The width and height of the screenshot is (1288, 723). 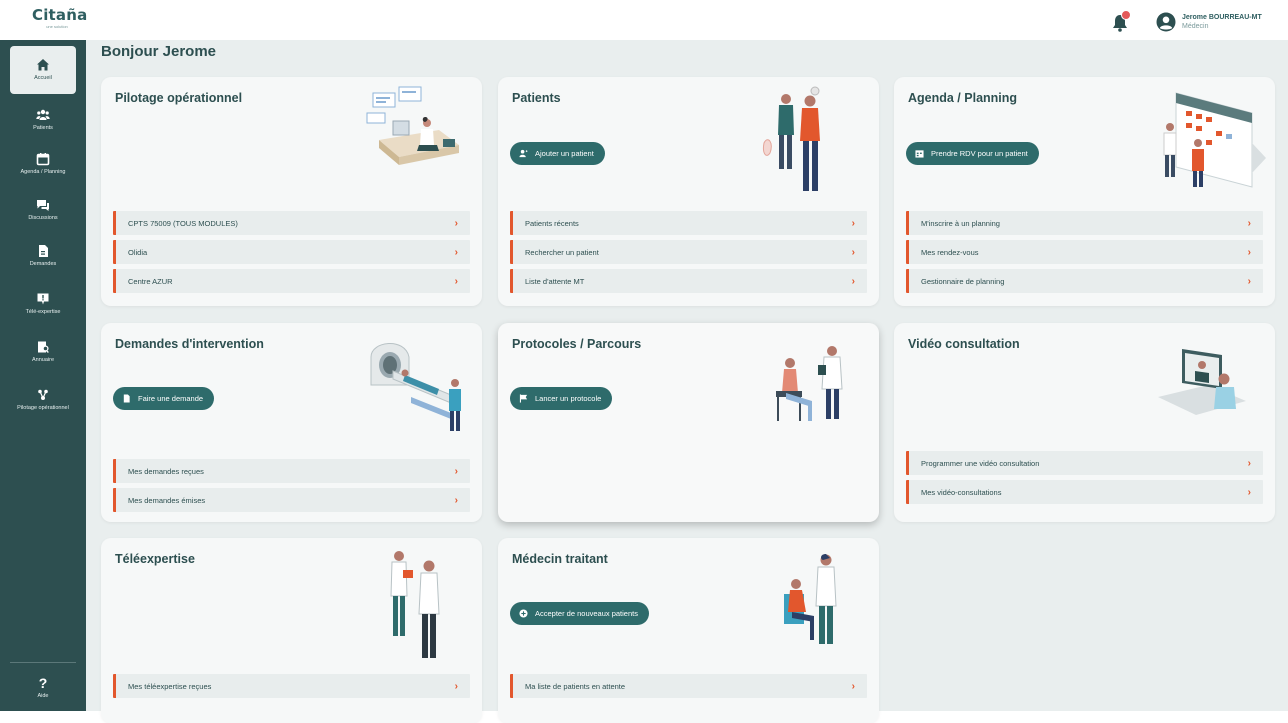 I want to click on link-liste-attente-mt: Liste d'attente MT ›, so click(x=688, y=281).